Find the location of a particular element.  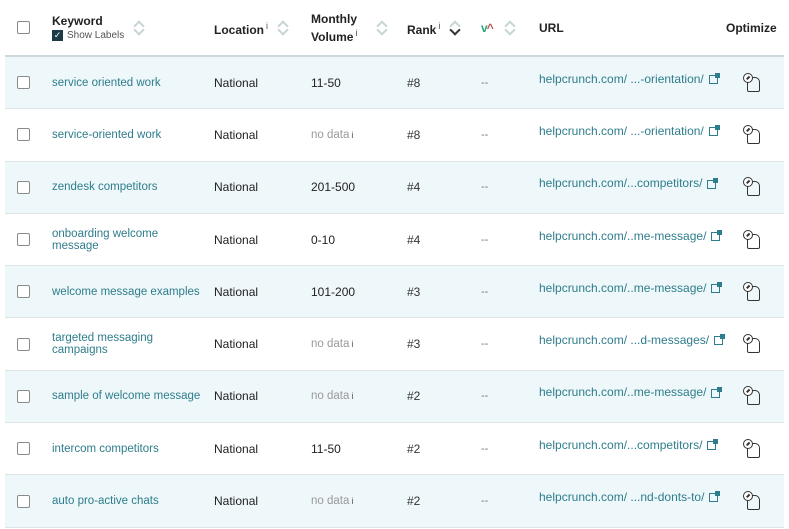

header-optimize: Optimize is located at coordinates (751, 27).